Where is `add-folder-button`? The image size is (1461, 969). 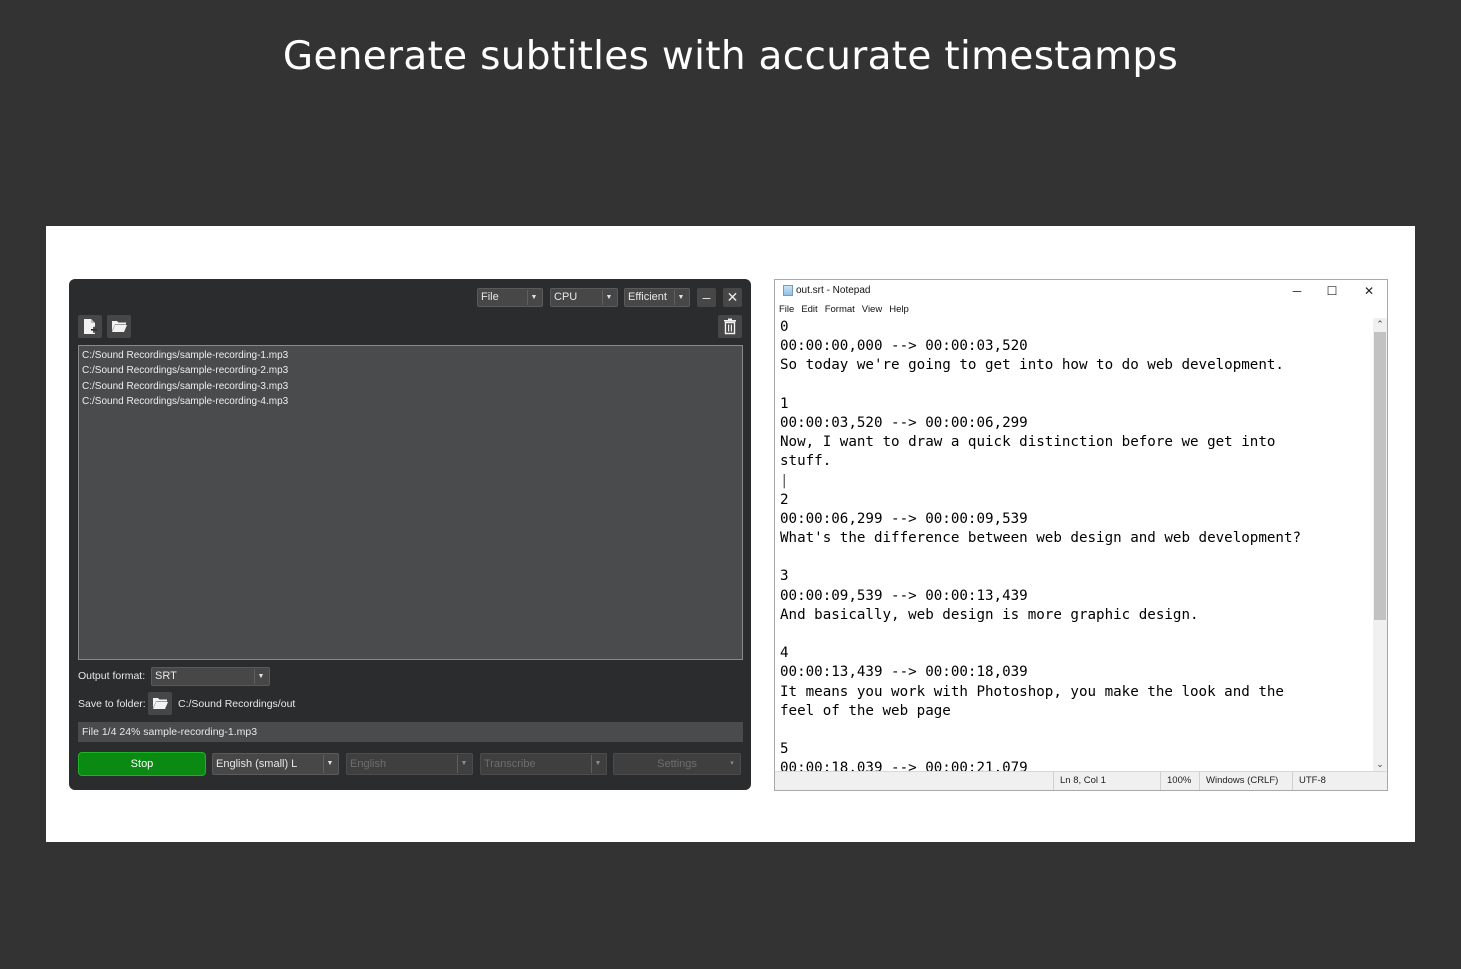
add-folder-button is located at coordinates (119, 326).